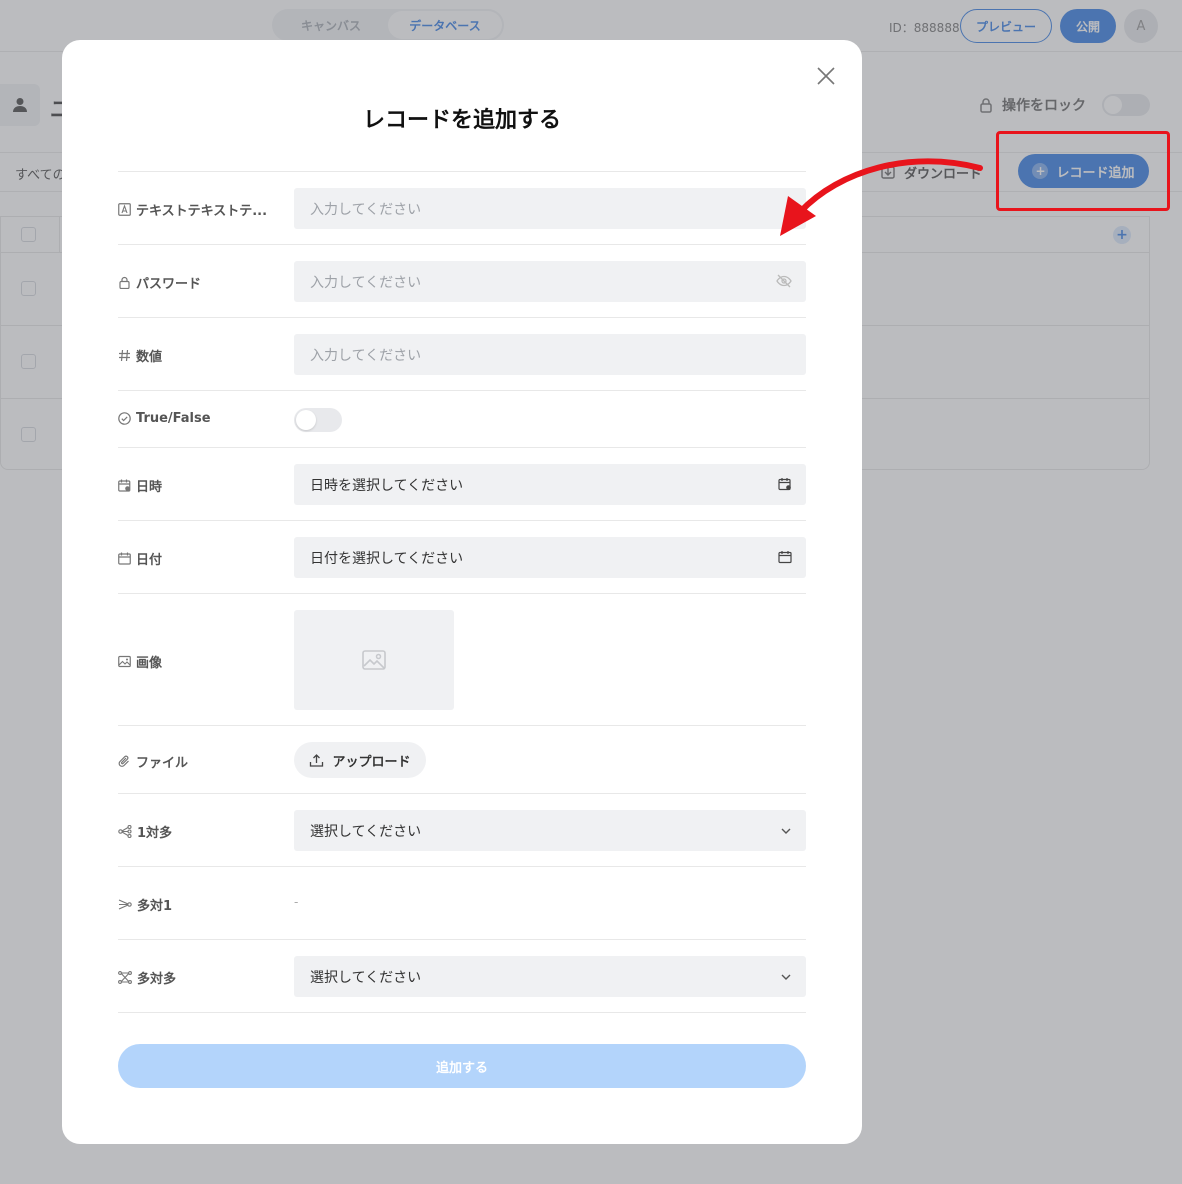 Image resolution: width=1182 pixels, height=1184 pixels. I want to click on field-label-one-to-many-text: 1対多, so click(155, 833).